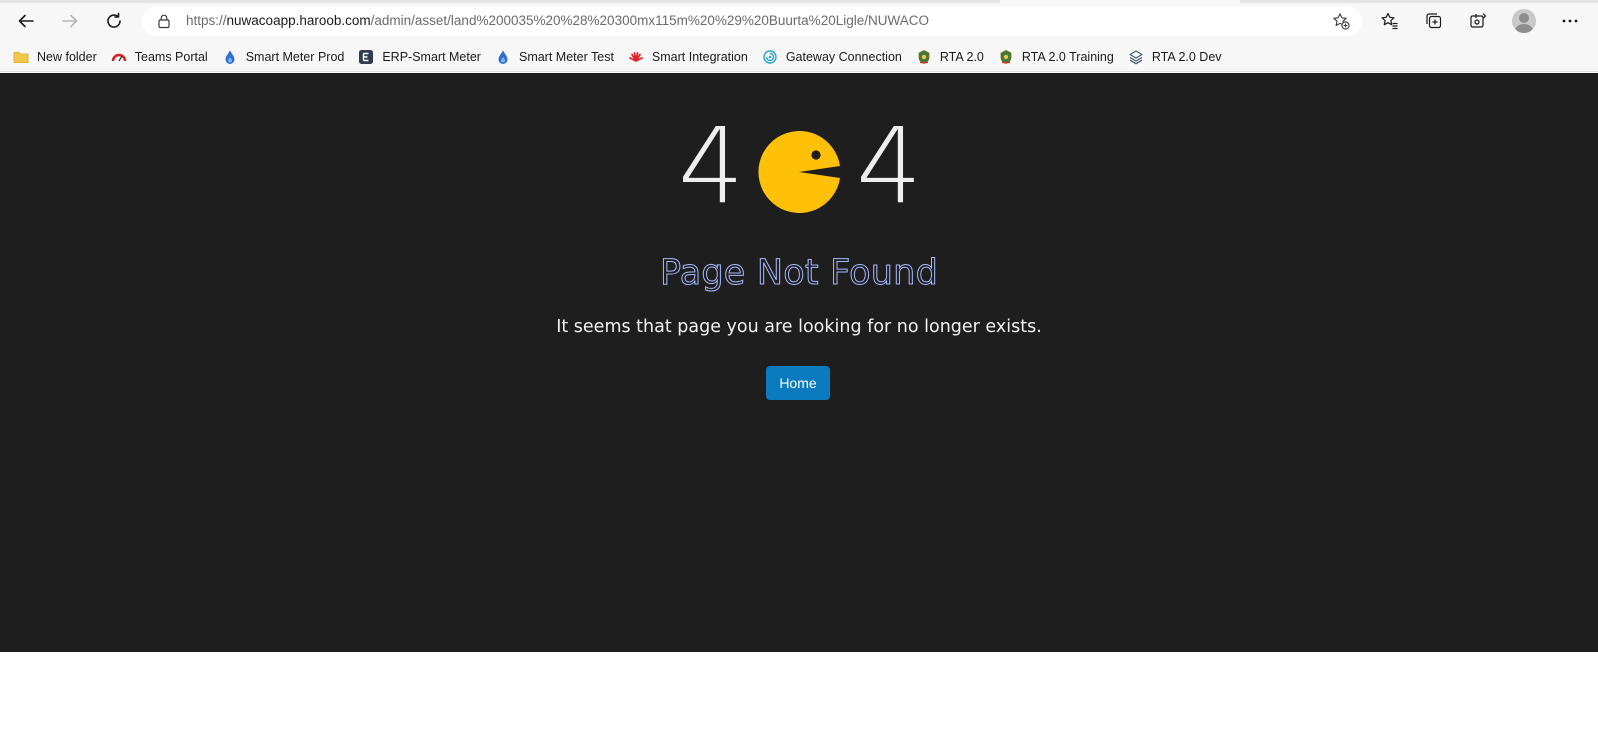 This screenshot has height=734, width=1598. Describe the element at coordinates (636, 57) in the screenshot. I see `huawei-icon` at that location.